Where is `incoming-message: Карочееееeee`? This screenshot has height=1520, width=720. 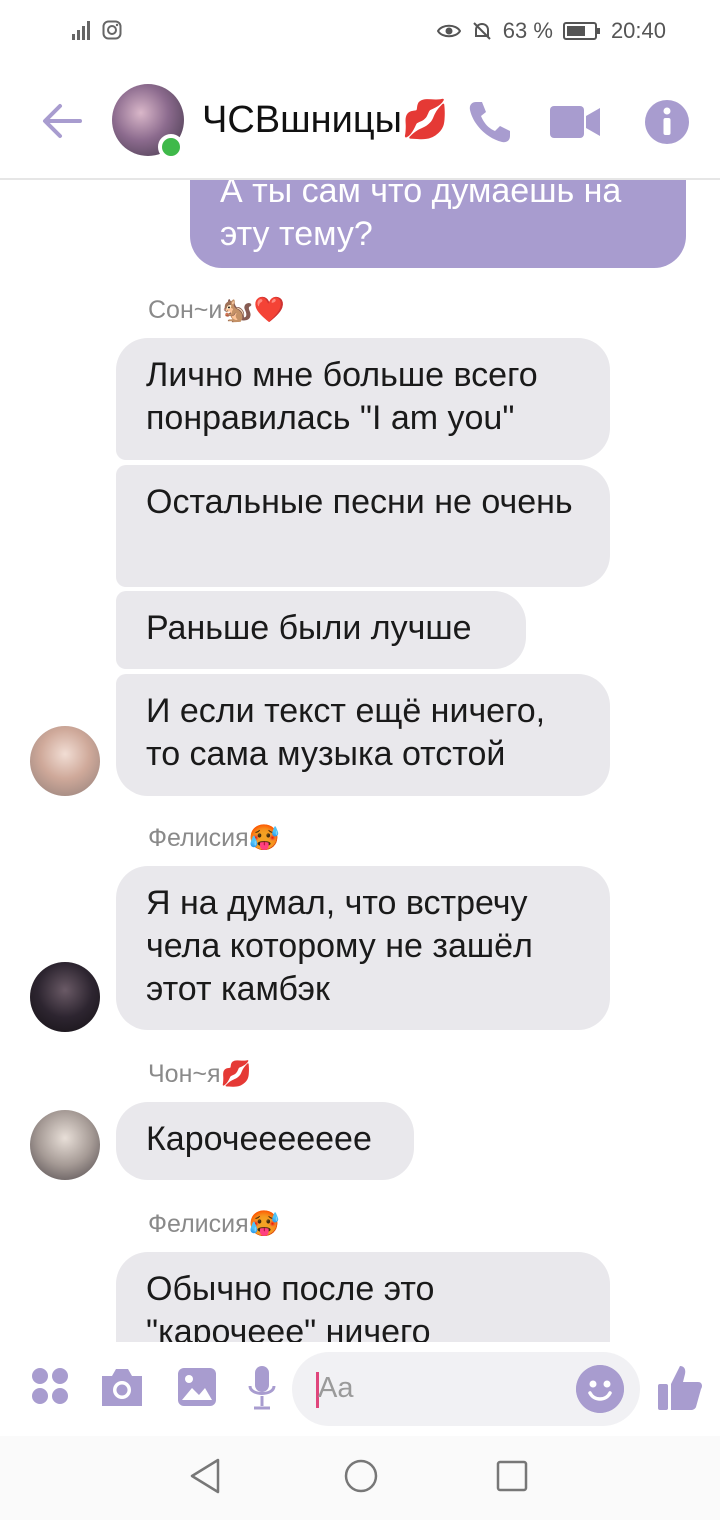 incoming-message: Карочееееeee is located at coordinates (265, 1141).